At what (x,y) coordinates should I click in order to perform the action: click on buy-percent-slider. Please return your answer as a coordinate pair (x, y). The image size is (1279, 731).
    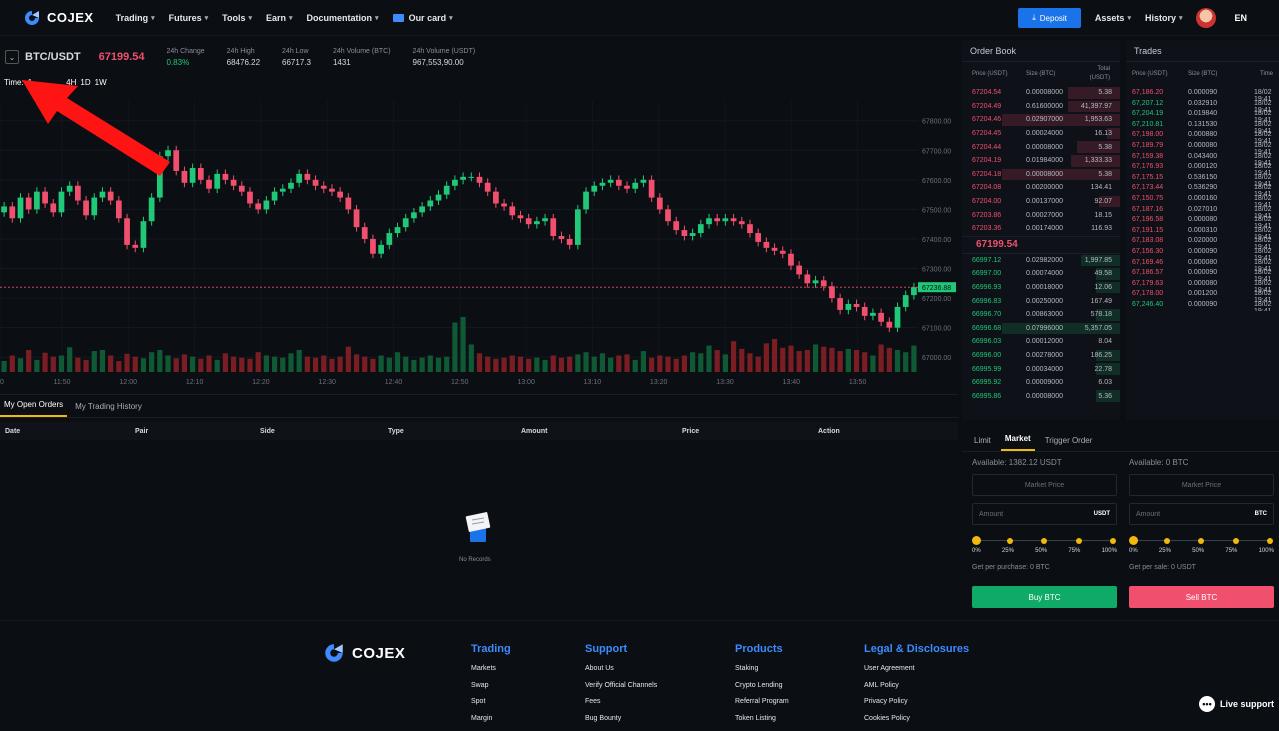
    Looking at the image, I should click on (1044, 541).